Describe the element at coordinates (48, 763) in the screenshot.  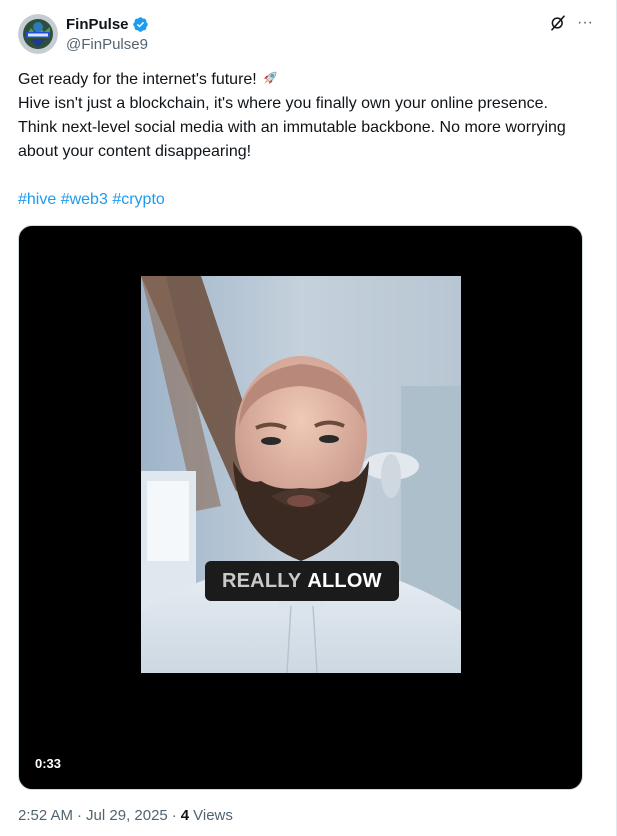
I see `video-duration: 0:33` at that location.